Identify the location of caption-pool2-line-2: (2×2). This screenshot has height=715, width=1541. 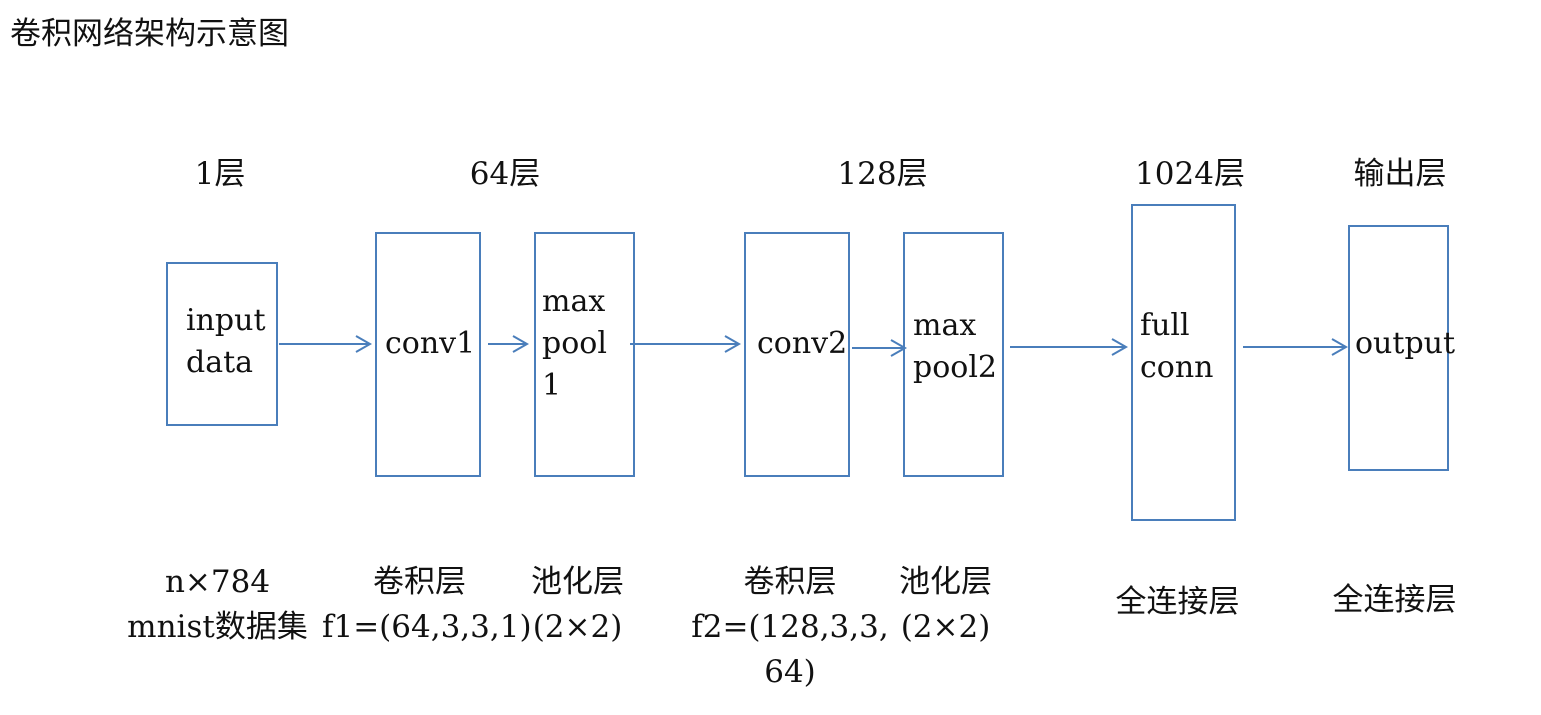
(945, 627).